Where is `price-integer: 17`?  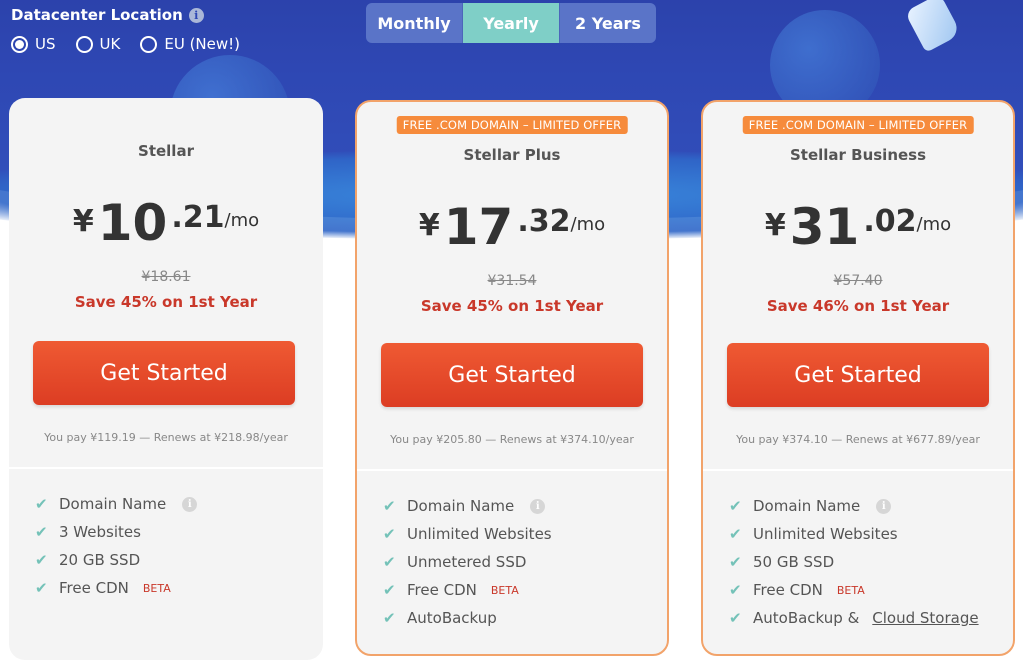 price-integer: 17 is located at coordinates (478, 227).